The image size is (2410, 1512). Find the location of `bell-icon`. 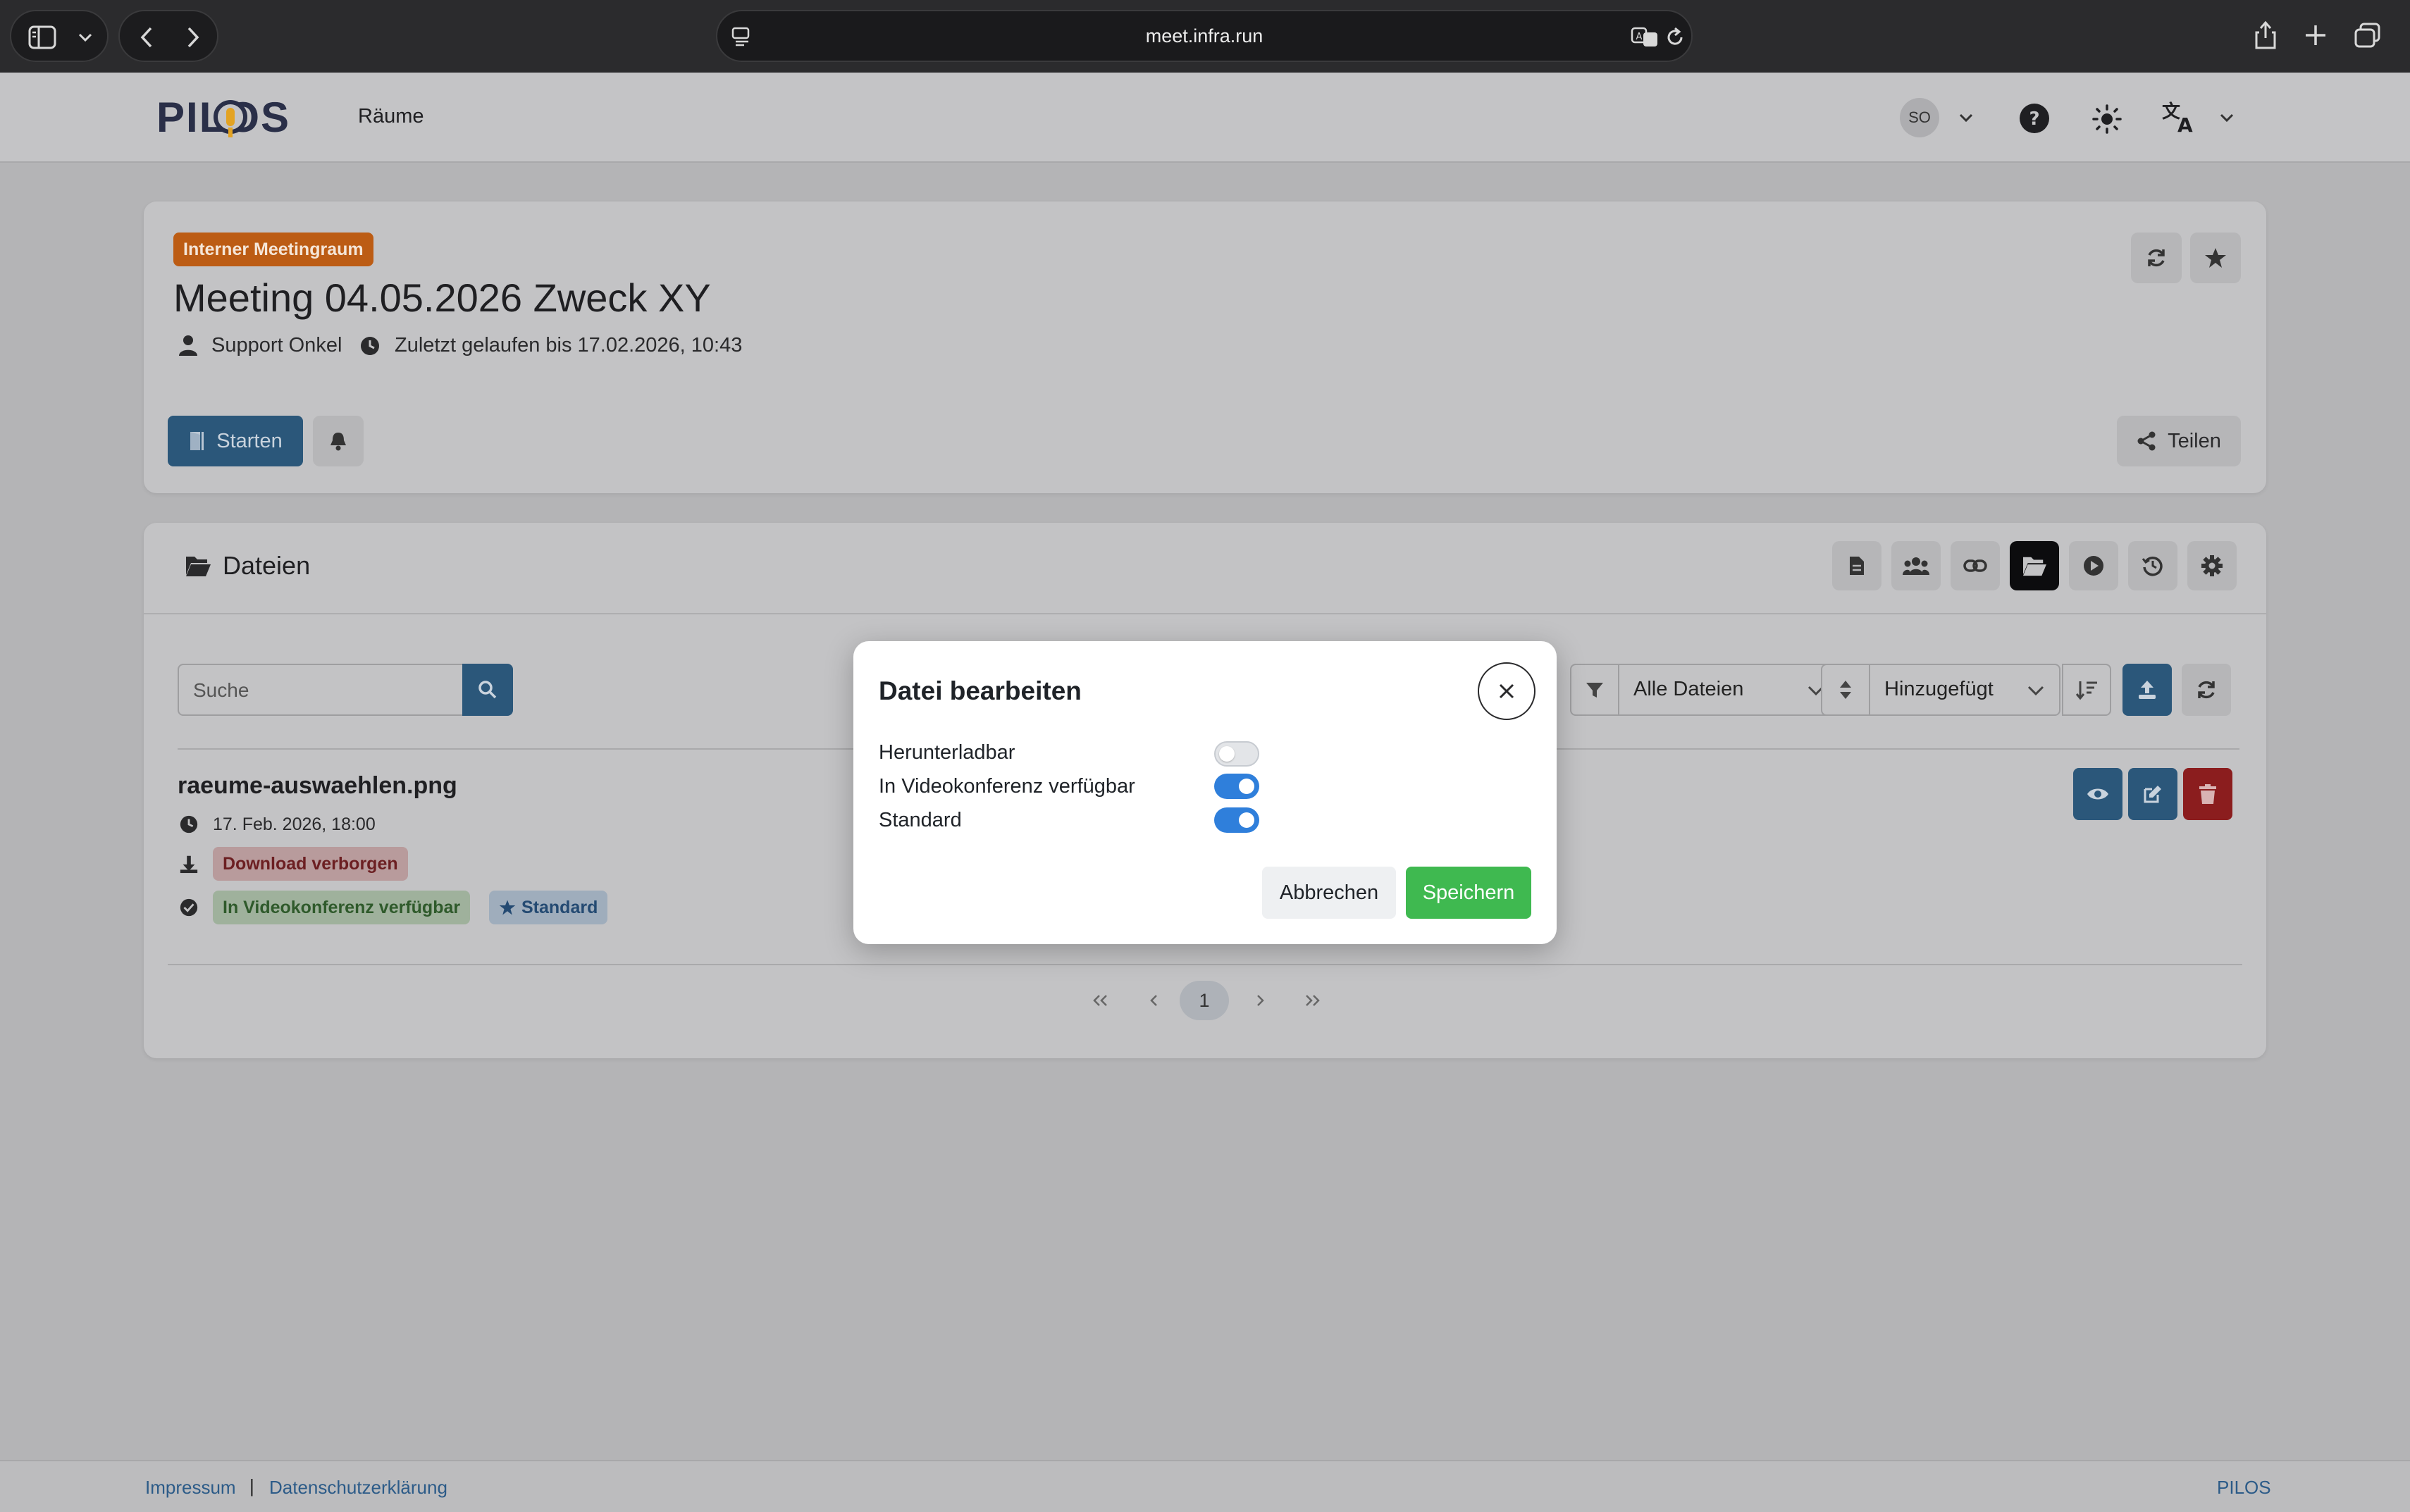

bell-icon is located at coordinates (338, 442).